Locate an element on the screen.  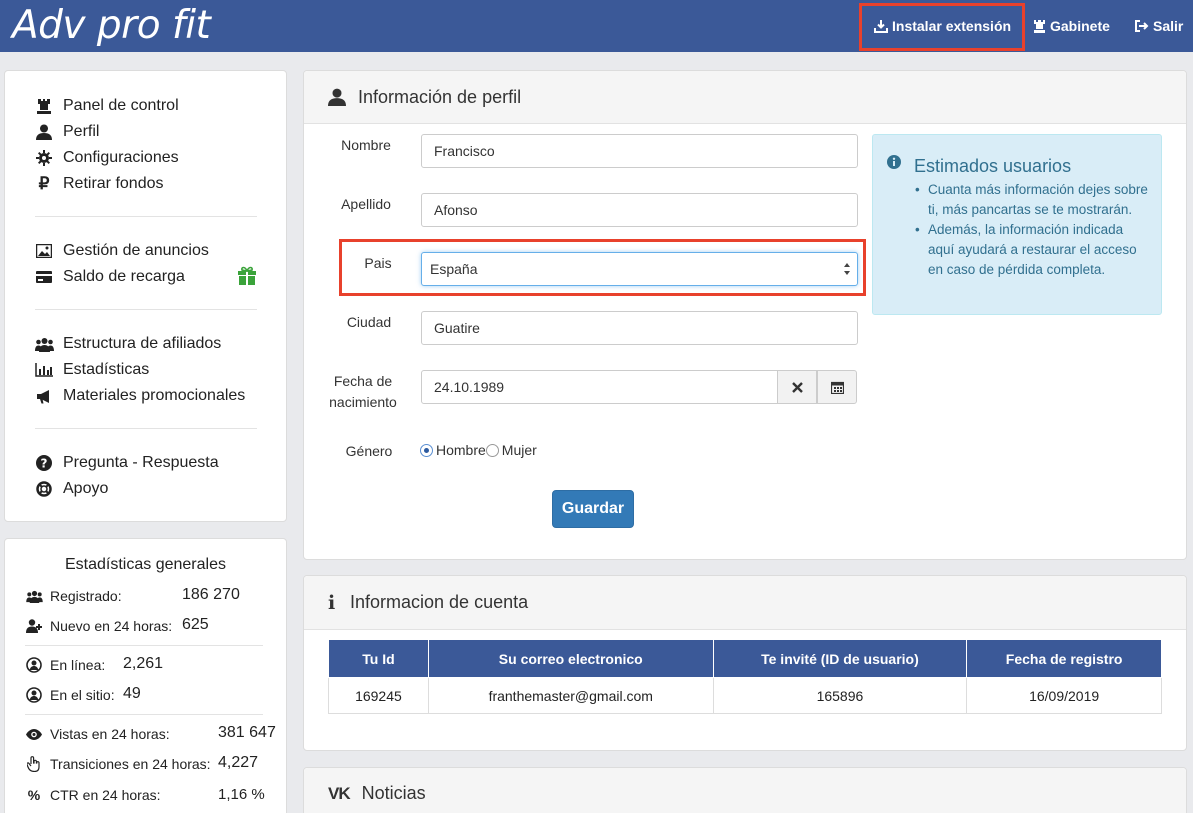
stat-label: En línea: is located at coordinates (78, 665).